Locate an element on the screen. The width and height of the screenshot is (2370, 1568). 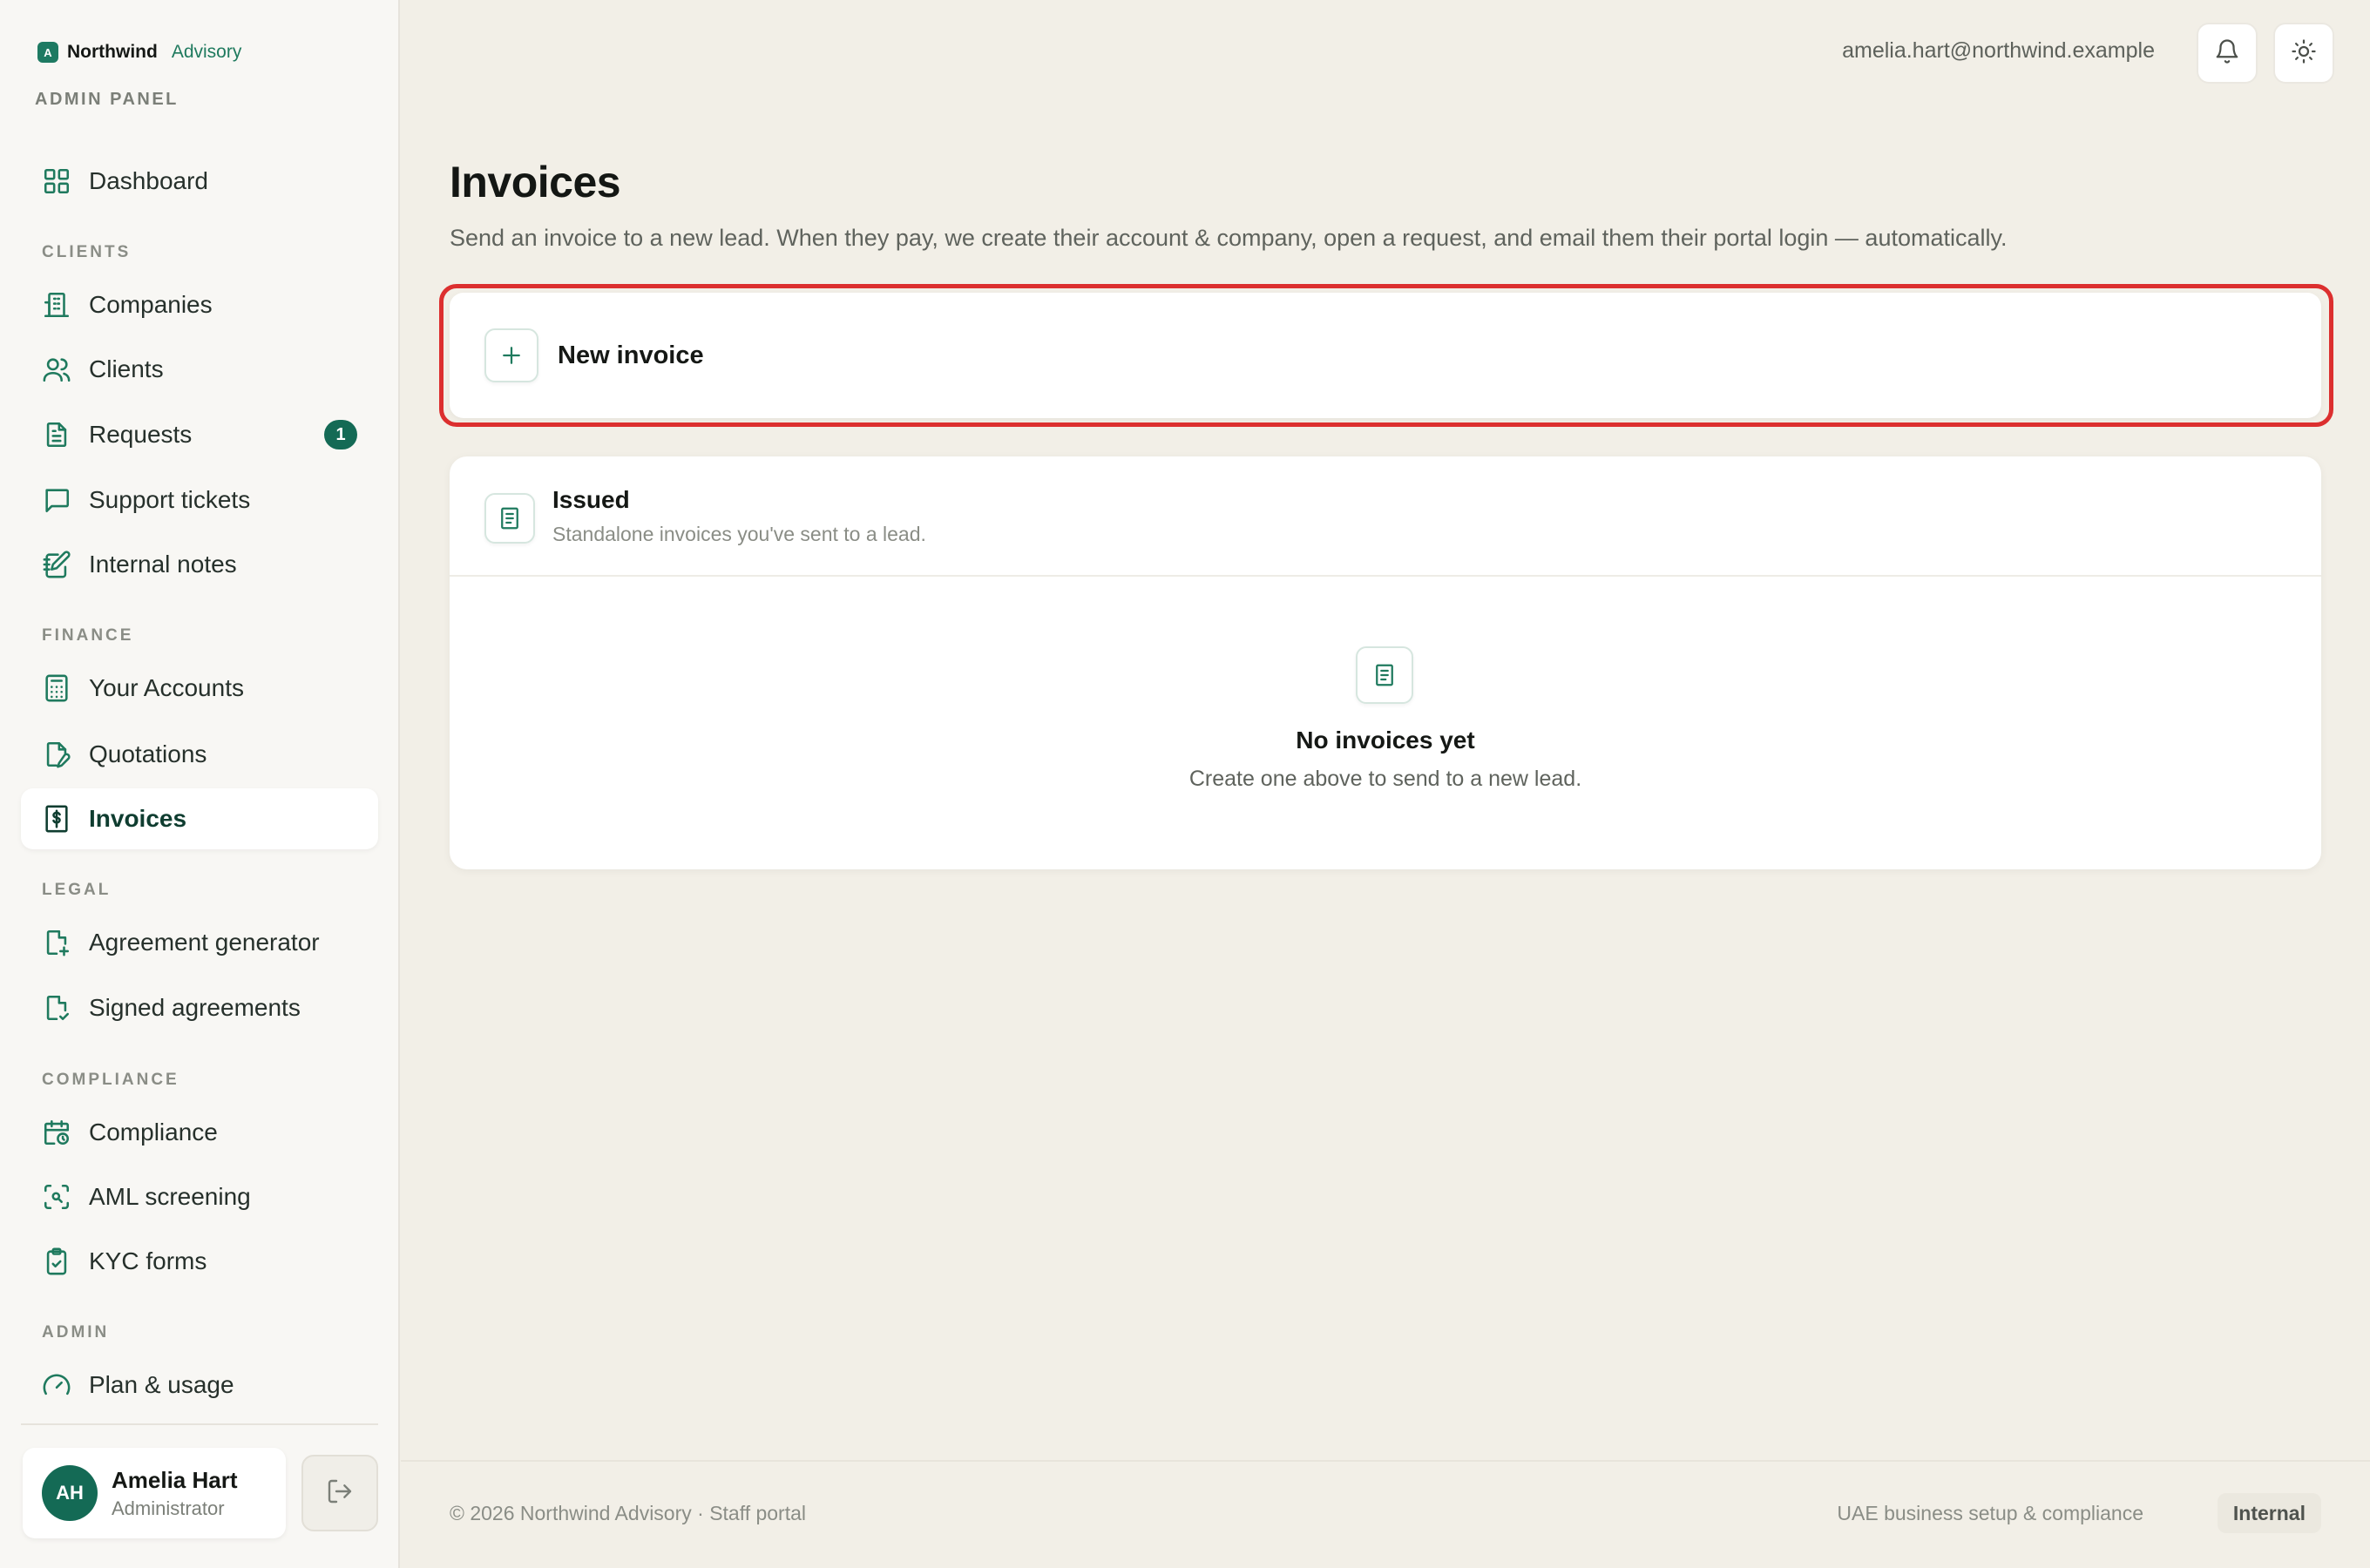
sidebar-item-label: Companies is located at coordinates (151, 304).